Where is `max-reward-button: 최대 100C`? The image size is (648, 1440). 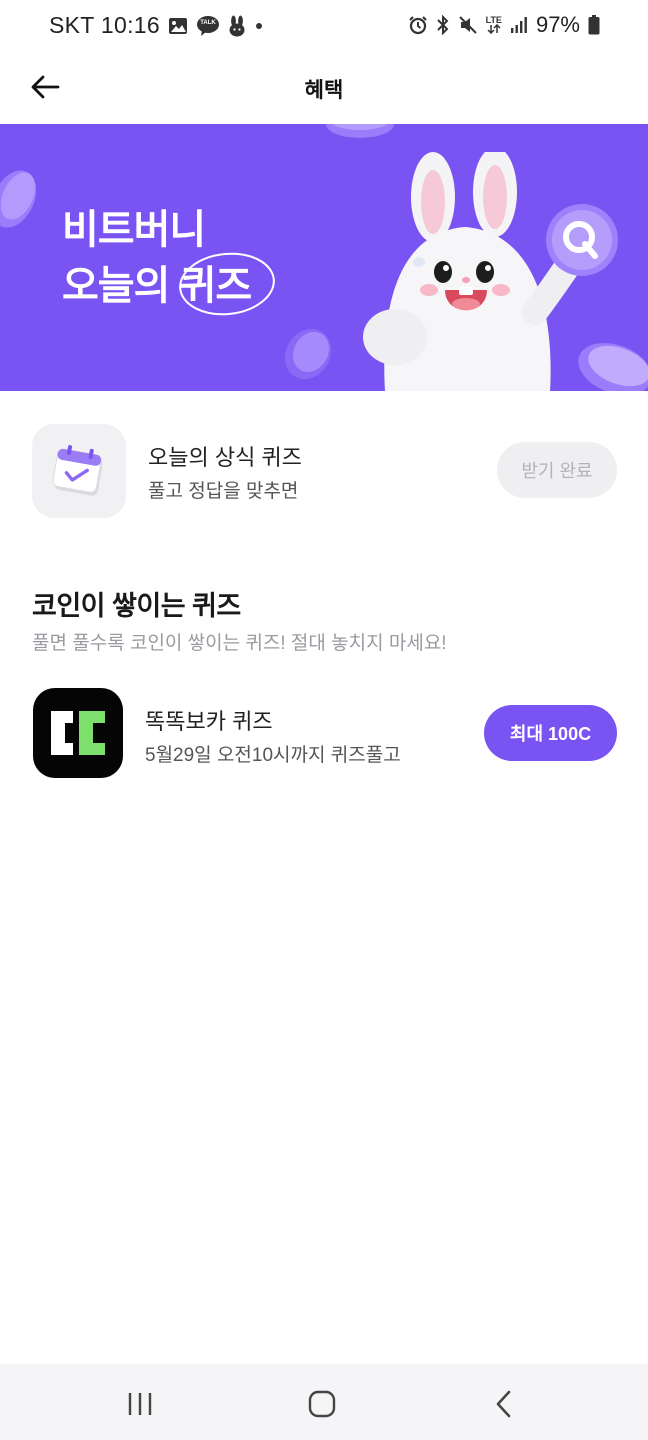
max-reward-button: 최대 100C is located at coordinates (550, 733).